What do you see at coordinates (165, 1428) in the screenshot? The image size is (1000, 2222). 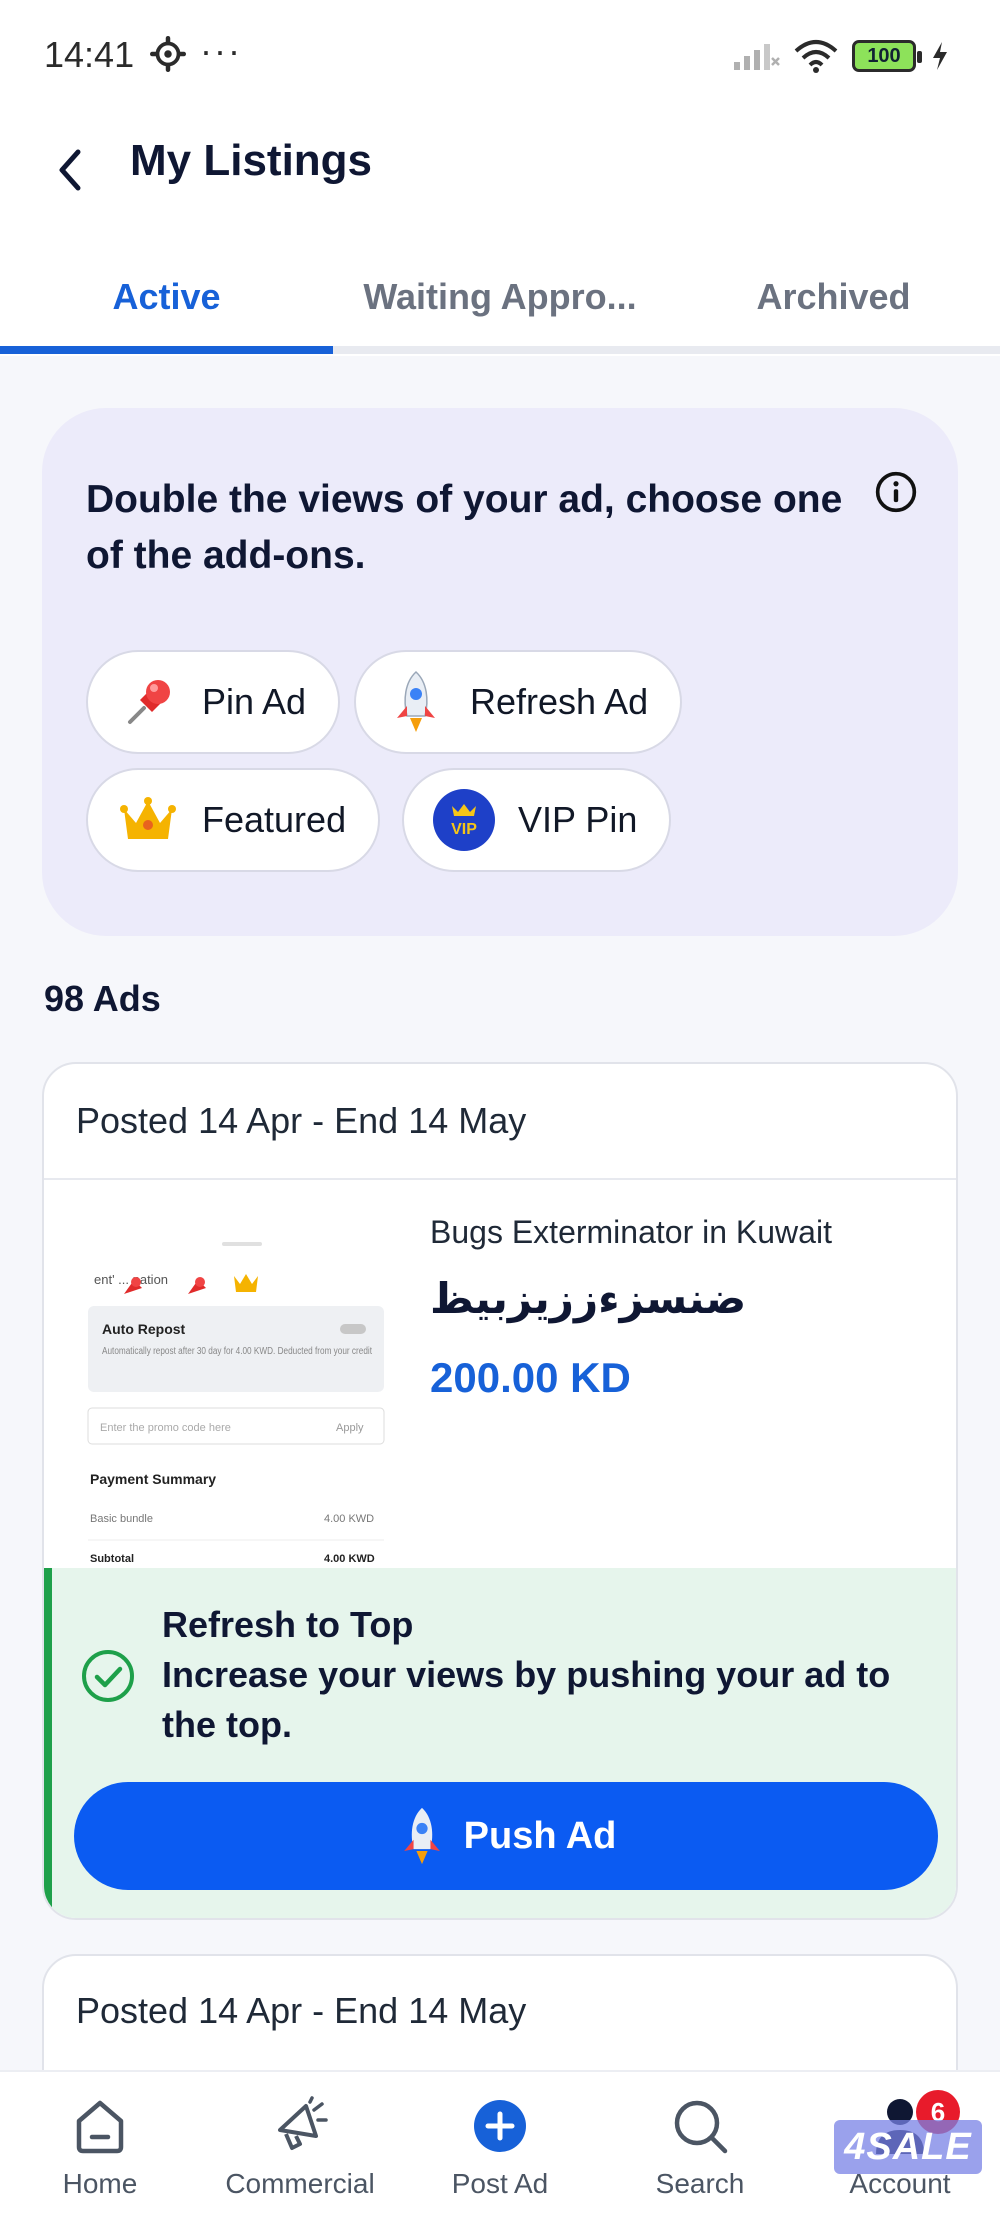 I see `thumb-promo-placeholder: Enter the promo code here` at bounding box center [165, 1428].